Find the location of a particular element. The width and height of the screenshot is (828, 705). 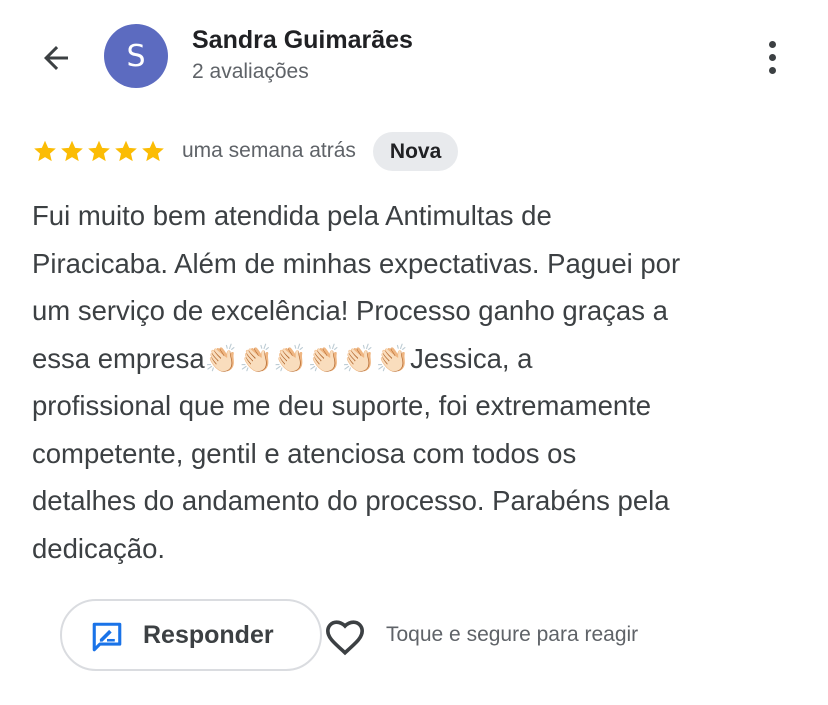

arrow-back-icon is located at coordinates (56, 58).